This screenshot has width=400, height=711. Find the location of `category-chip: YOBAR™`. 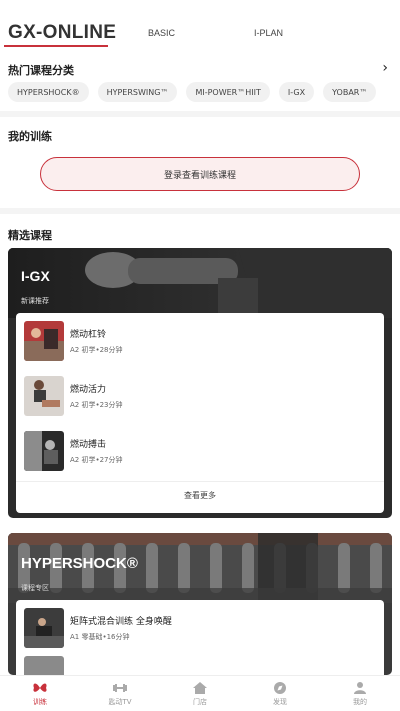

category-chip: YOBAR™ is located at coordinates (350, 92).